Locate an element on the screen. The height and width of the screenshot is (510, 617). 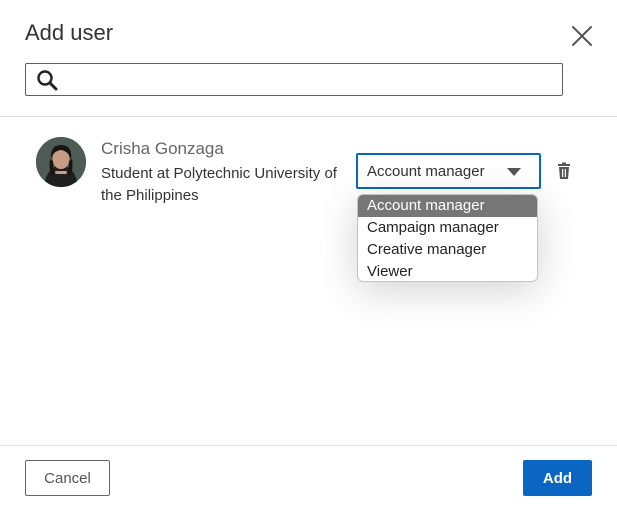
caret-down-icon is located at coordinates (514, 172).